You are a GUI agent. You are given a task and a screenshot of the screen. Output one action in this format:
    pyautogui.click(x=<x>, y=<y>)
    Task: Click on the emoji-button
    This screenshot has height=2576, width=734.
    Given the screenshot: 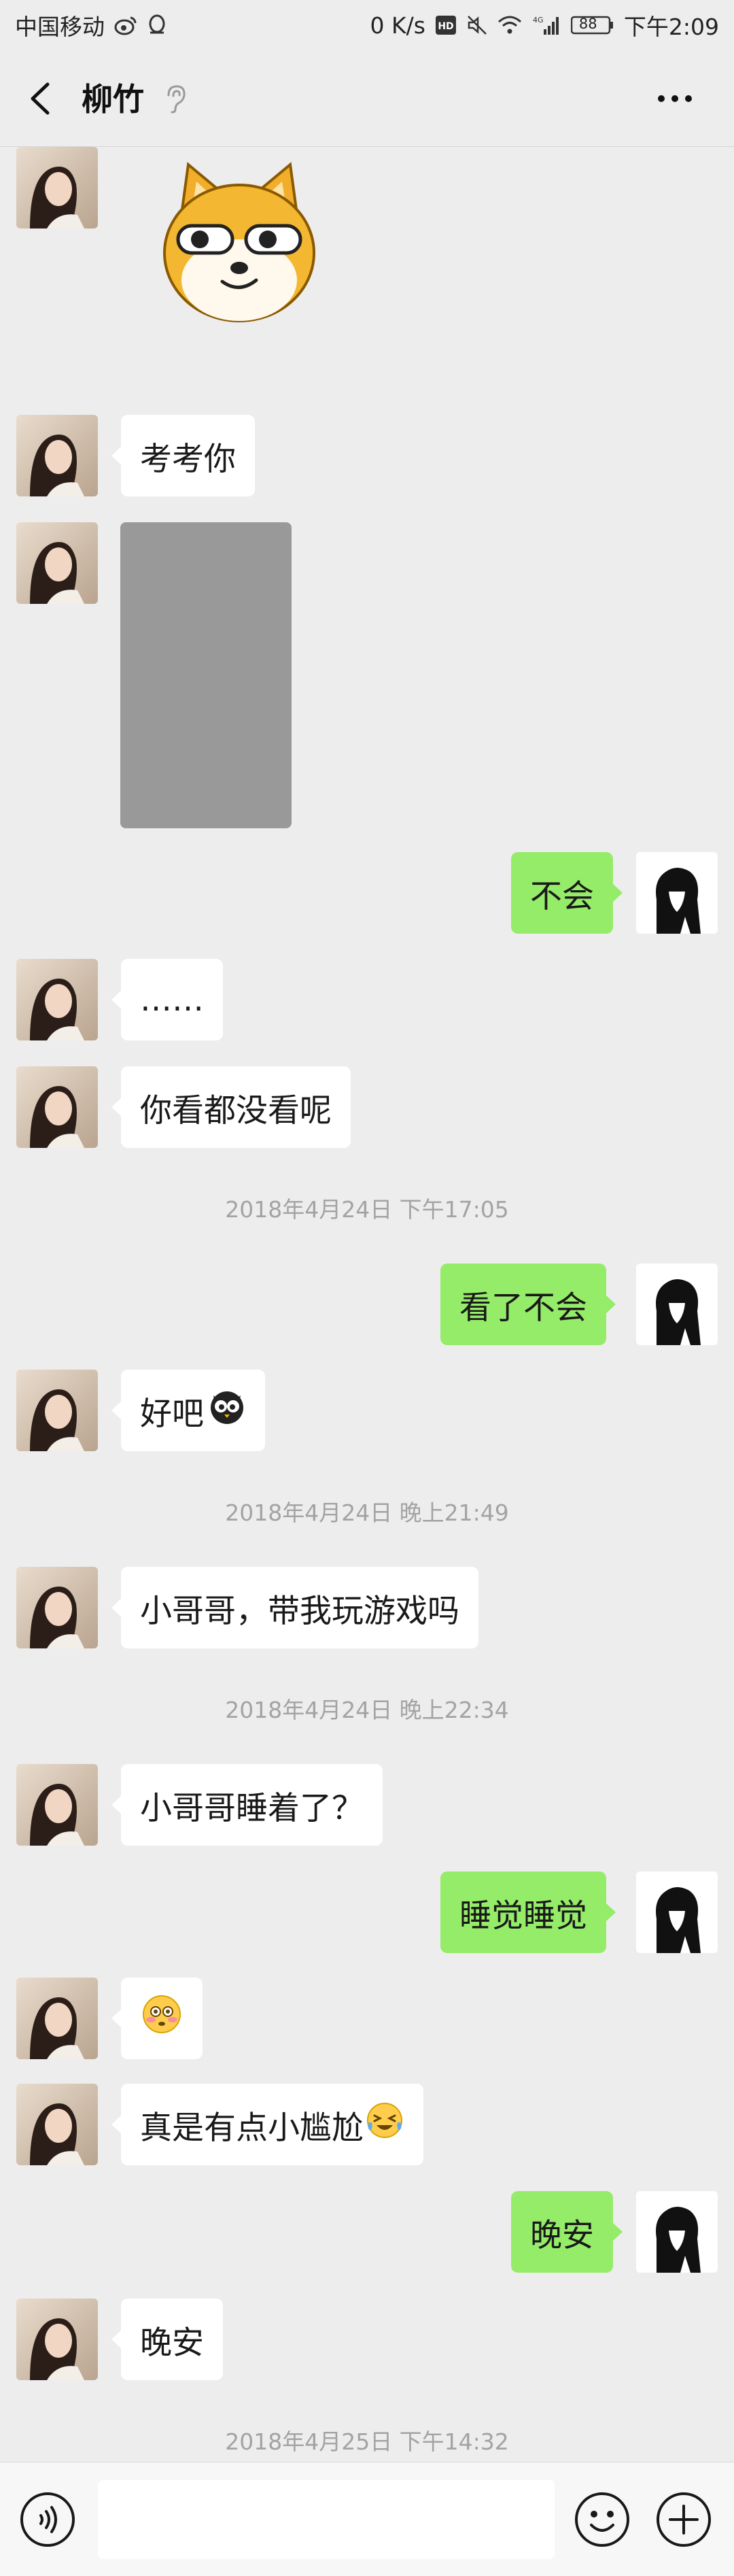 What is the action you would take?
    pyautogui.click(x=602, y=2519)
    